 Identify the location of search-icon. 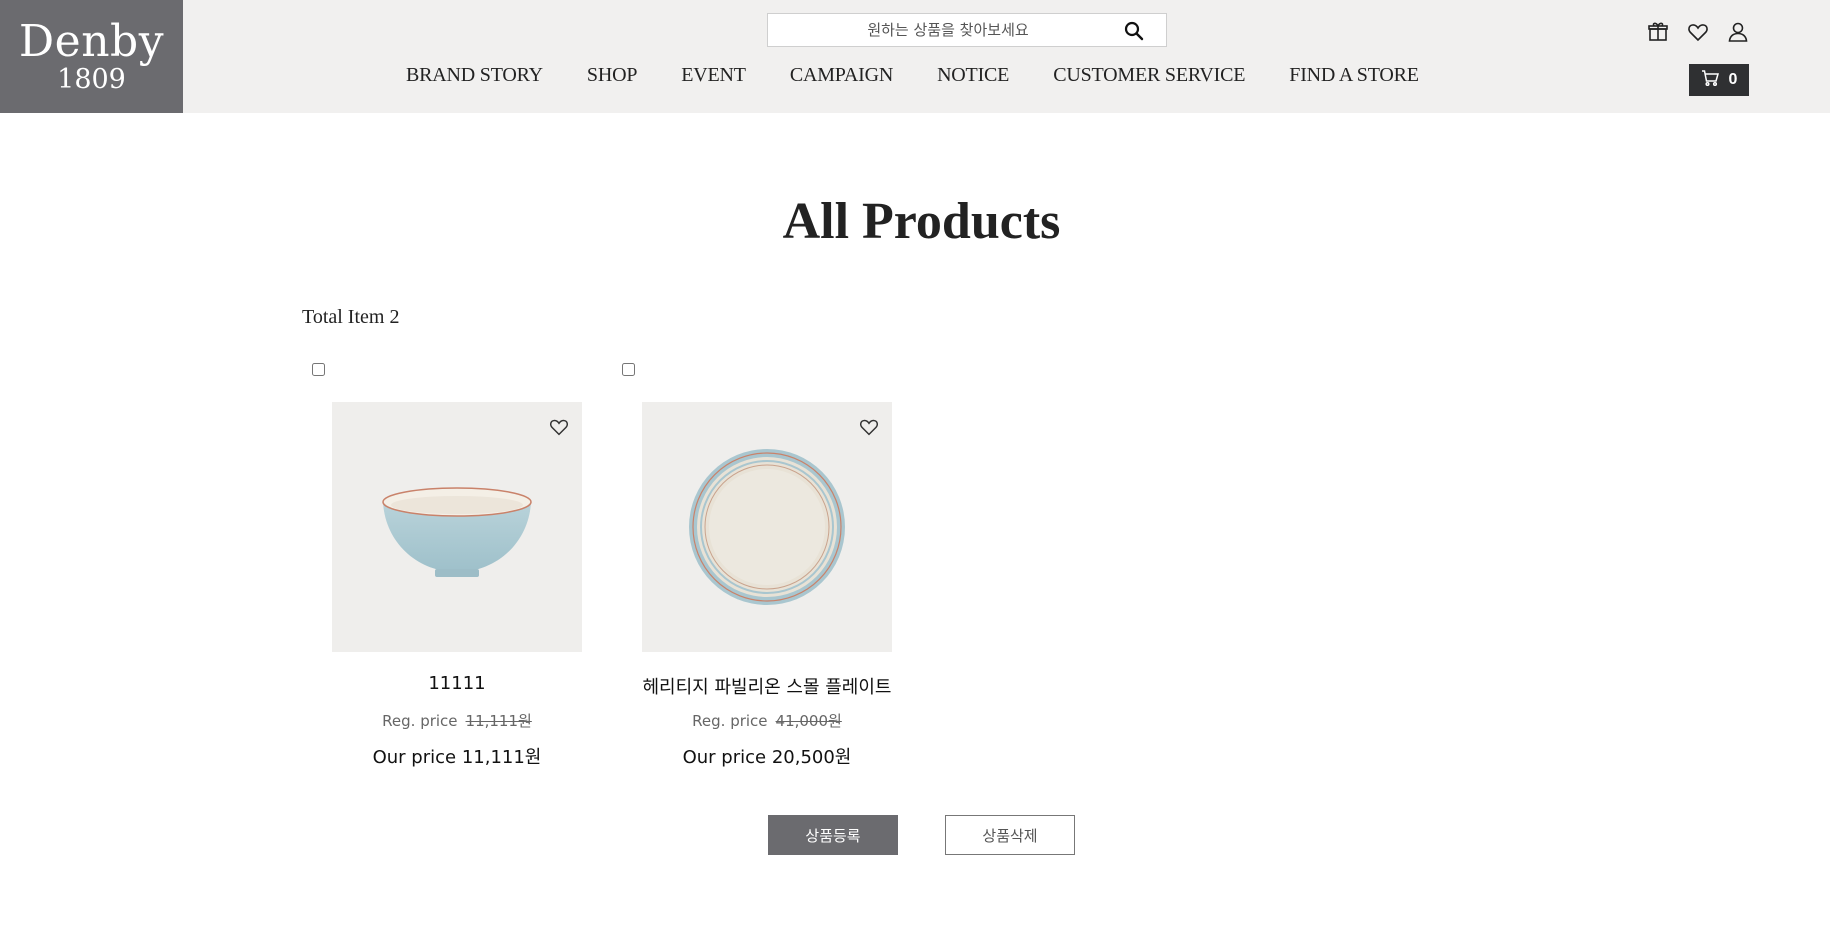
(1134, 31).